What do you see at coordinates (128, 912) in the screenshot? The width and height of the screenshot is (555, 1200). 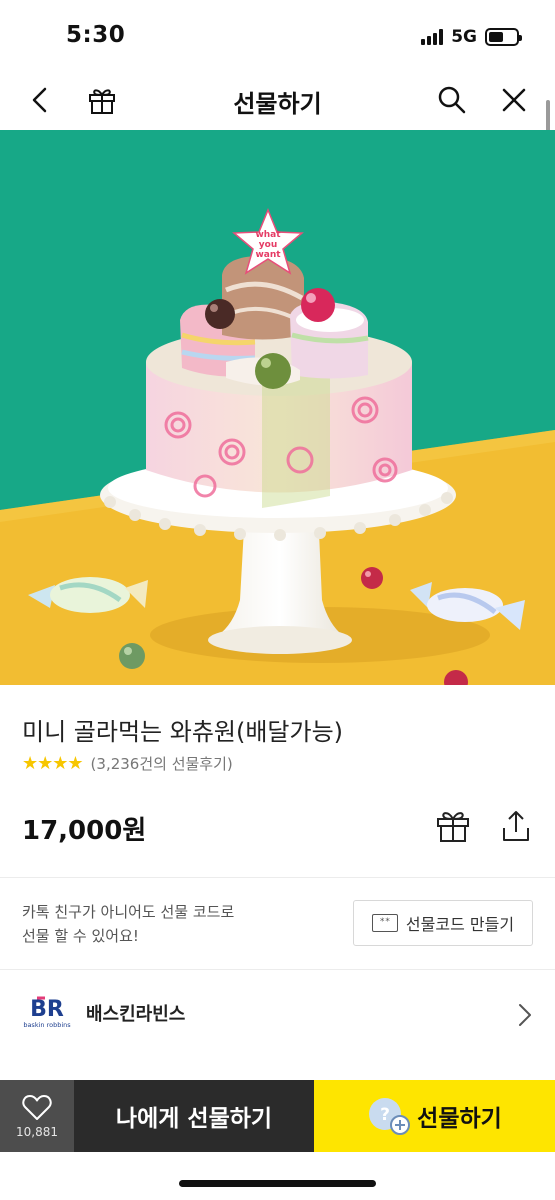 I see `gift-code-description-line1: 카톡 친구가 아니어도 선물 코드로` at bounding box center [128, 912].